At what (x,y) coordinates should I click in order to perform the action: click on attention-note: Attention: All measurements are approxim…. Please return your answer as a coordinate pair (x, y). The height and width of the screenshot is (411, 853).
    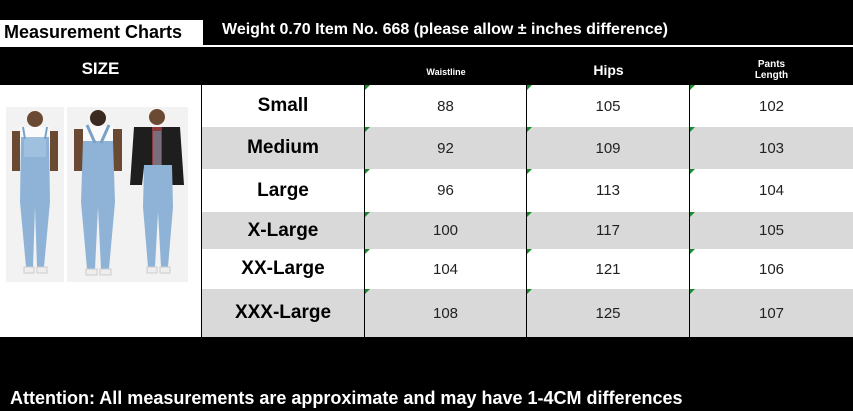
    Looking at the image, I should click on (346, 398).